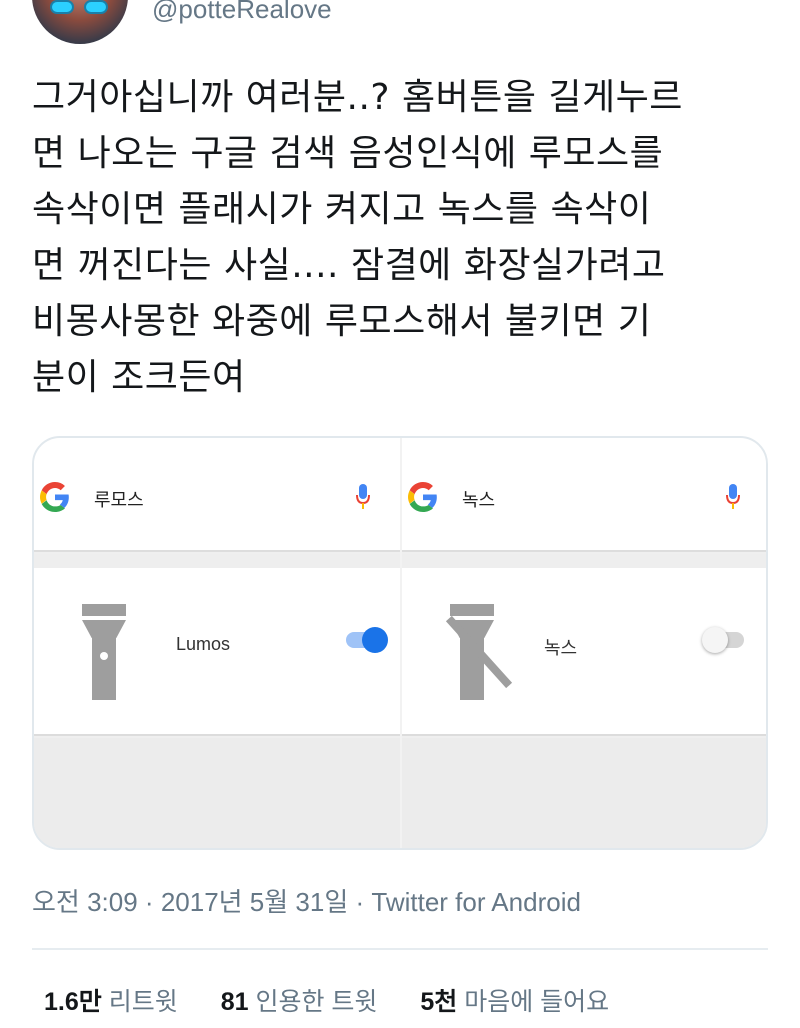  What do you see at coordinates (217, 495) in the screenshot?
I see `google-search-bar: 루모스` at bounding box center [217, 495].